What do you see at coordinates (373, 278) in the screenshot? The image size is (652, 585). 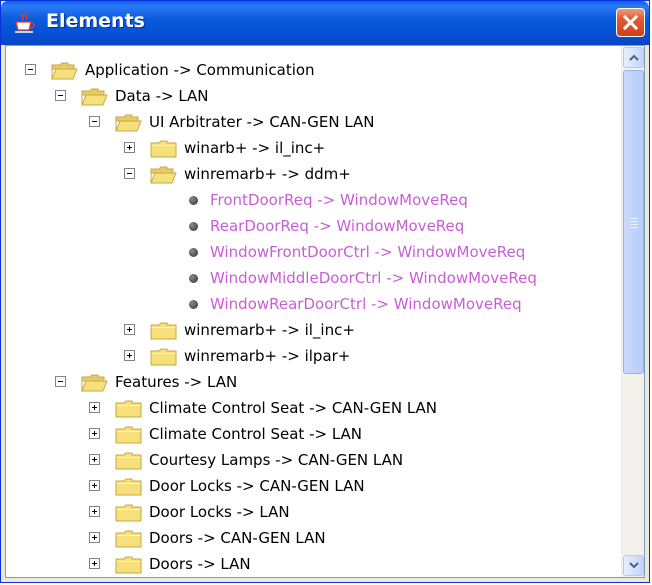 I see `tree-node-label: WindowMiddleDoorCtrl -> WindowMoveReq` at bounding box center [373, 278].